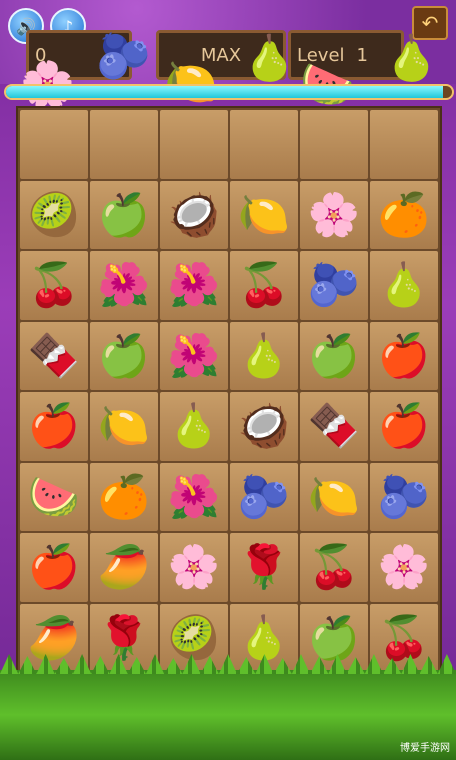 This screenshot has height=760, width=456. I want to click on grass-footer: 博爱手游网, so click(228, 715).